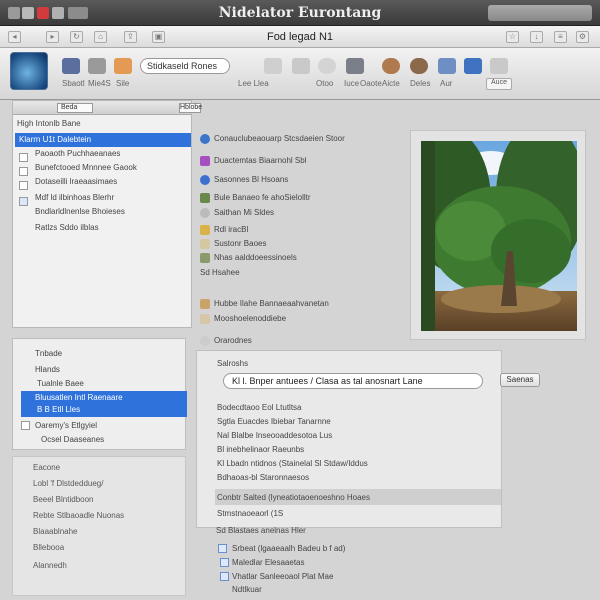 This screenshot has height=600, width=600. What do you see at coordinates (250, 513) in the screenshot?
I see `result-row: Stmstnaoeaorl (1S` at bounding box center [250, 513].